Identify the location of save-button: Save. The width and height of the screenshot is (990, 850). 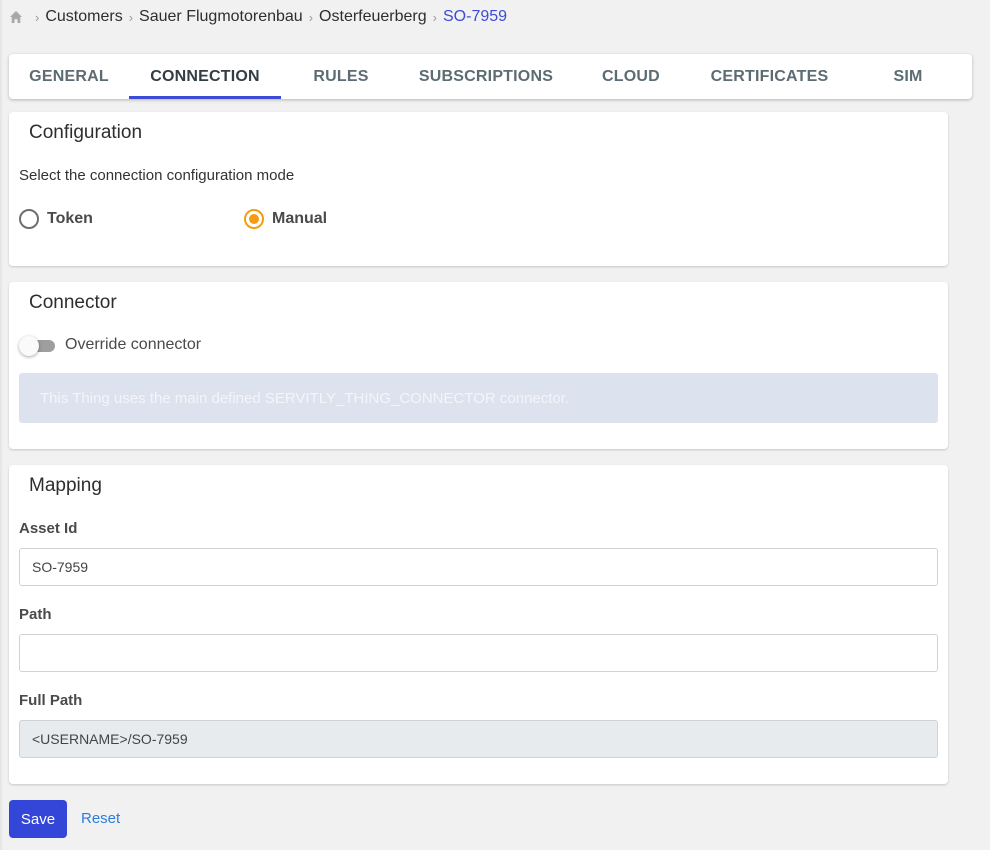
(38, 819).